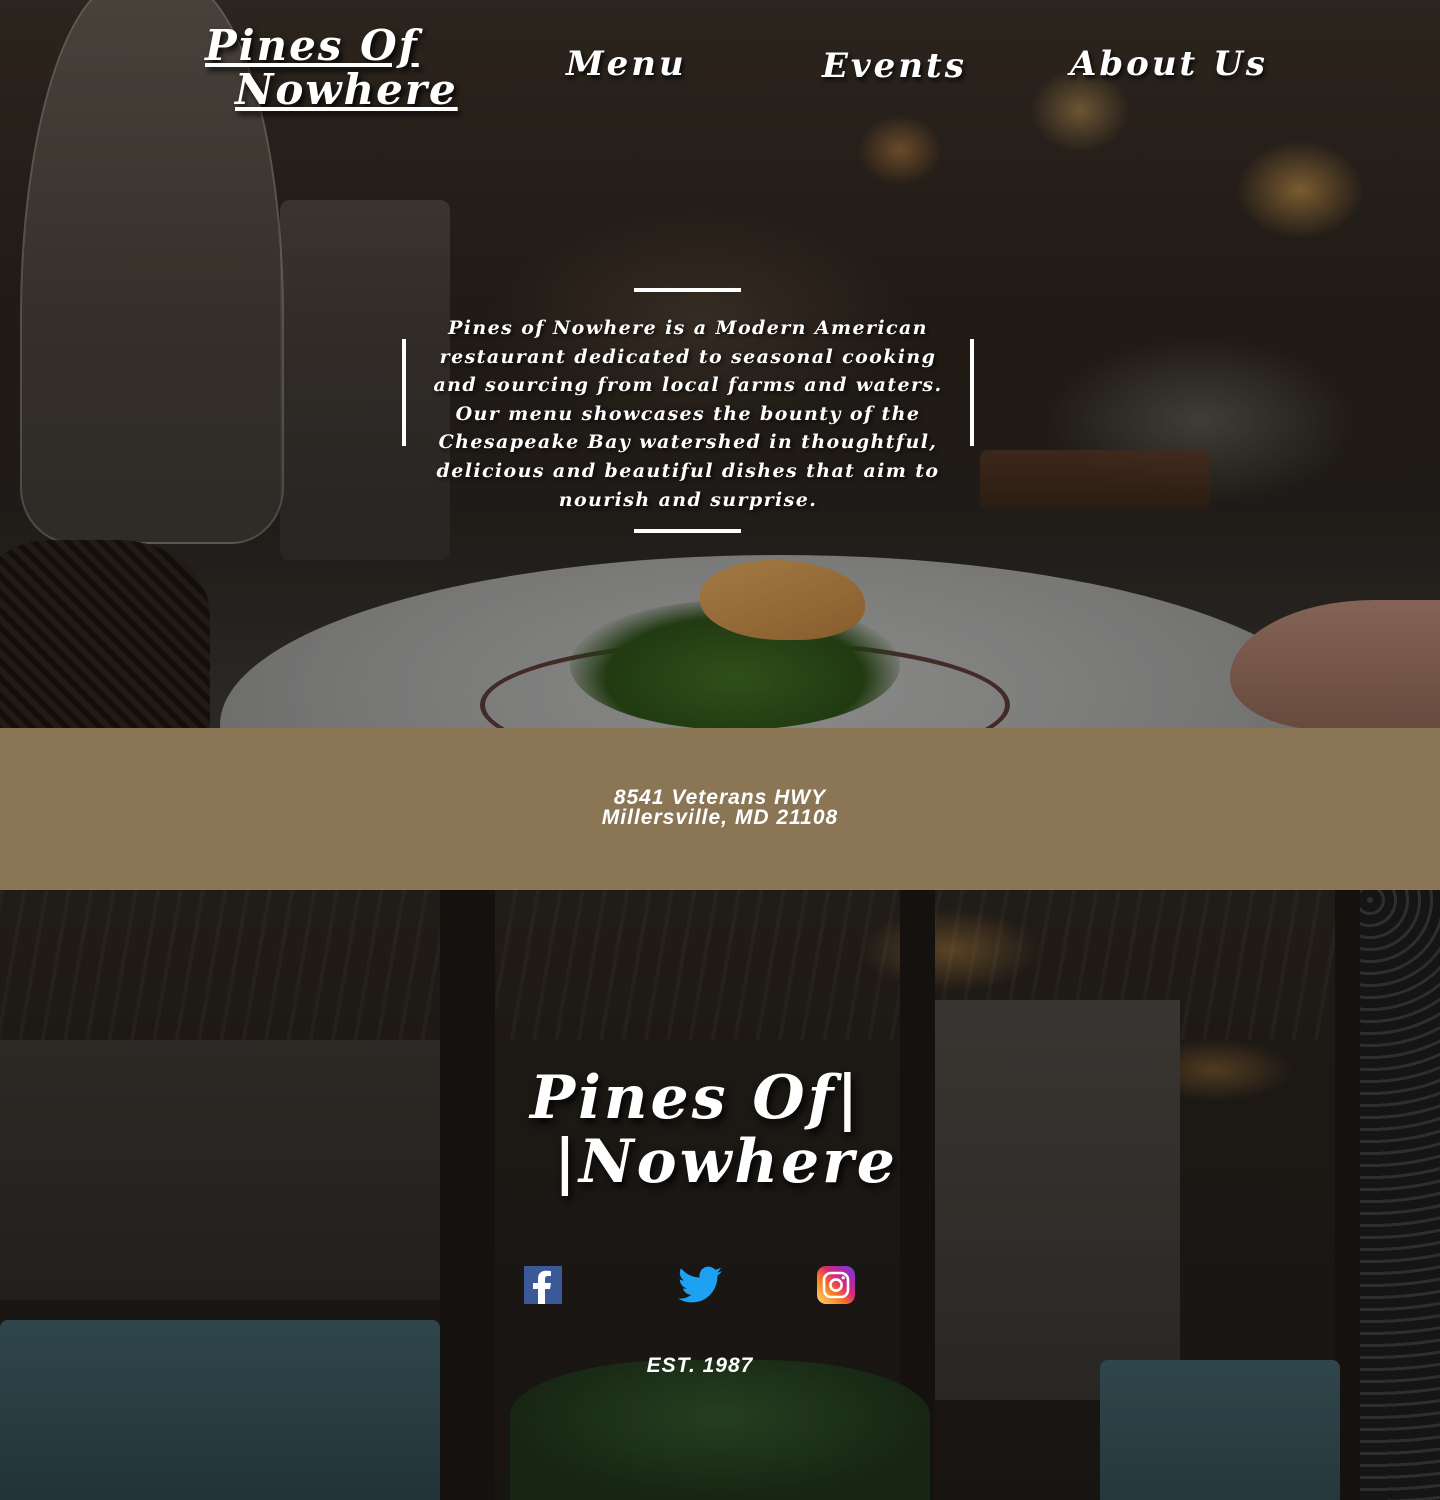  Describe the element at coordinates (700, 1365) in the screenshot. I see `established-year: EST. 1987` at that location.